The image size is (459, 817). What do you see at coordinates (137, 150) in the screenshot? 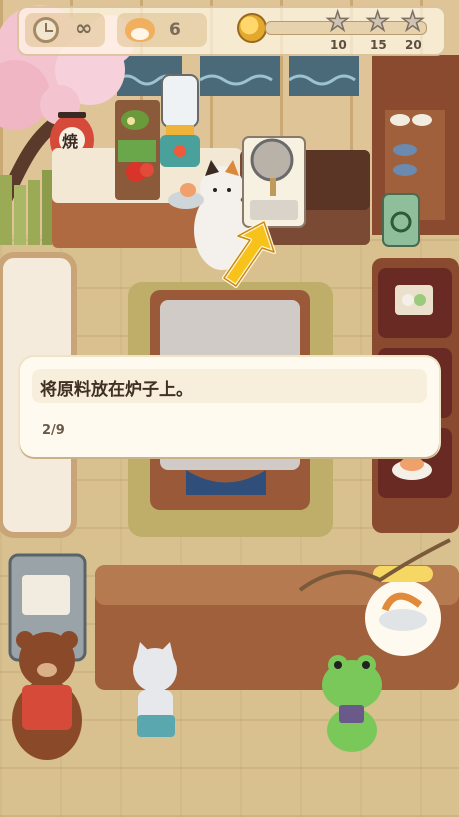
I see `produce-rack` at bounding box center [137, 150].